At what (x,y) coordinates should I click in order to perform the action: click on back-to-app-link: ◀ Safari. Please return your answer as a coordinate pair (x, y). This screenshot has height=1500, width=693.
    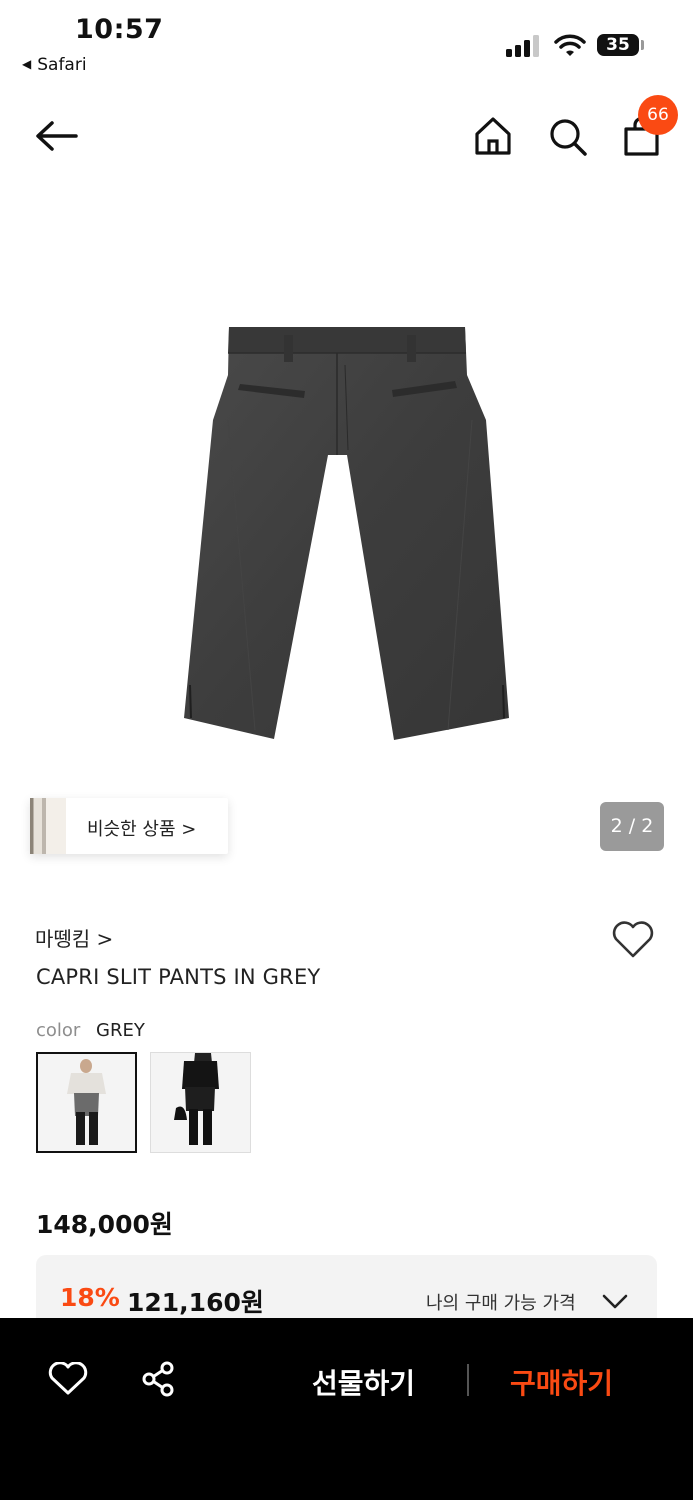
    Looking at the image, I should click on (54, 65).